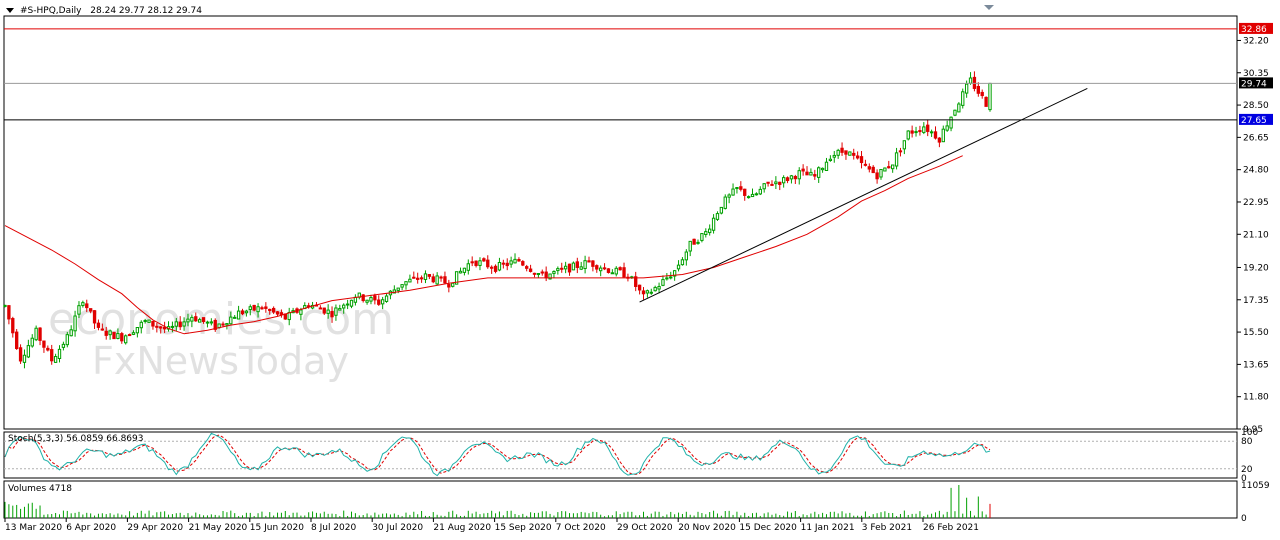 This screenshot has height=540, width=1280. Describe the element at coordinates (10, 10) in the screenshot. I see `menu-triangle-icon` at that location.